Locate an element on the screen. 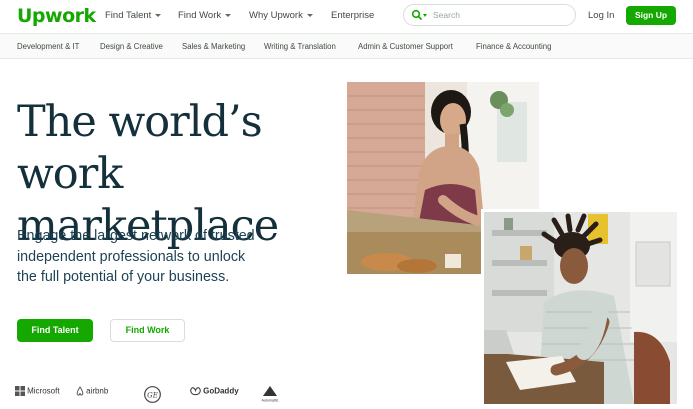  hero-photo-man is located at coordinates (580, 308).